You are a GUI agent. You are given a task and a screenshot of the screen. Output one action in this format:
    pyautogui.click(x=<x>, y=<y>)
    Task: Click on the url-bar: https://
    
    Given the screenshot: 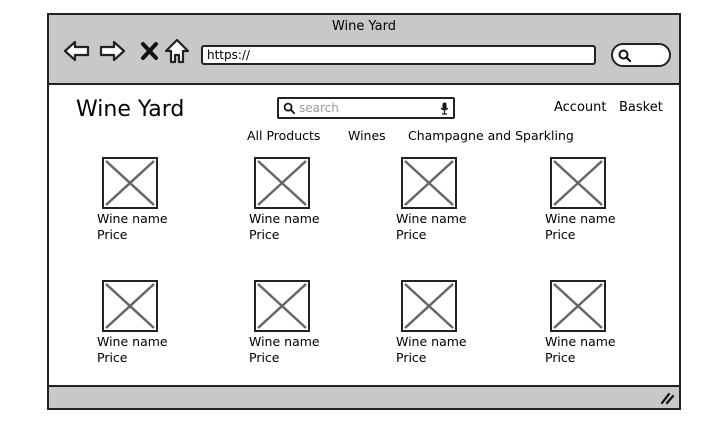 What is the action you would take?
    pyautogui.click(x=398, y=55)
    